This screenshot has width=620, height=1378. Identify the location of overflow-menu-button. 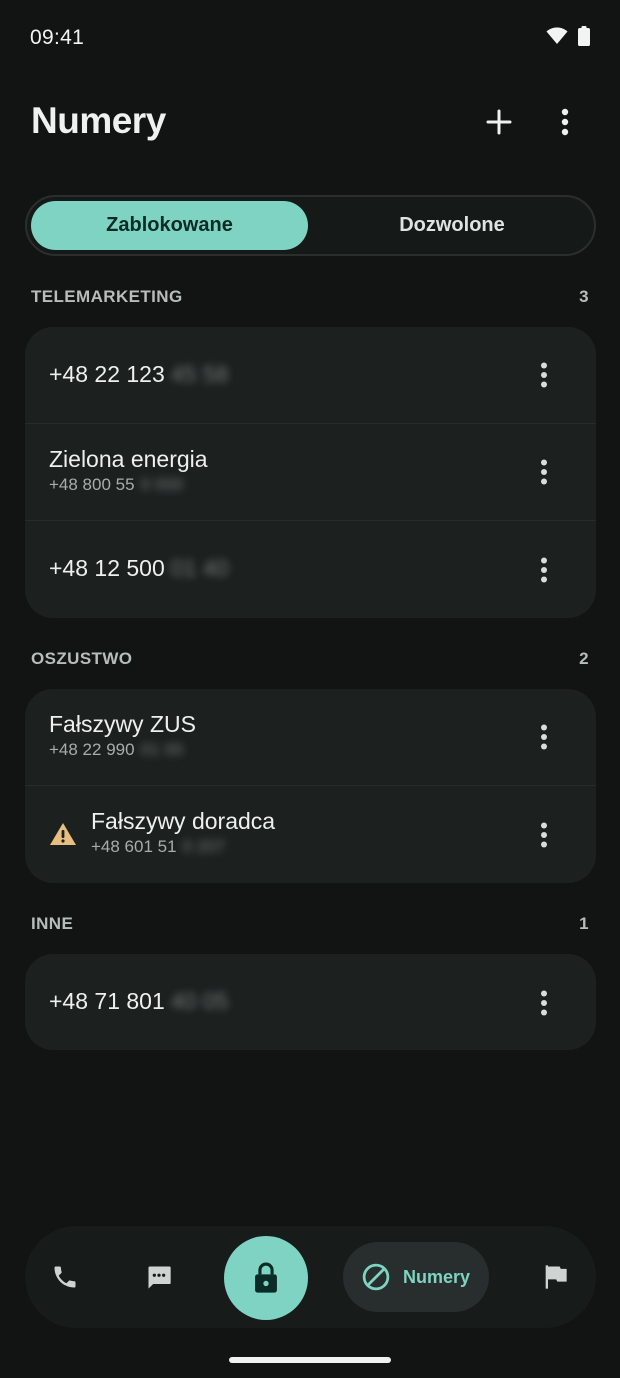
(565, 122).